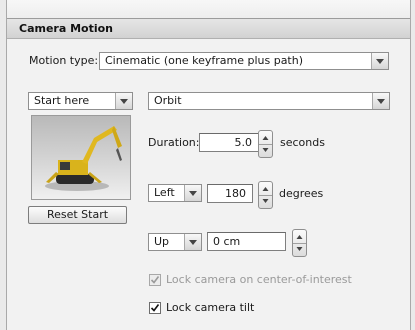 Image resolution: width=415 pixels, height=330 pixels. What do you see at coordinates (175, 242) in the screenshot?
I see `vertical-direction-dropdown: Up` at bounding box center [175, 242].